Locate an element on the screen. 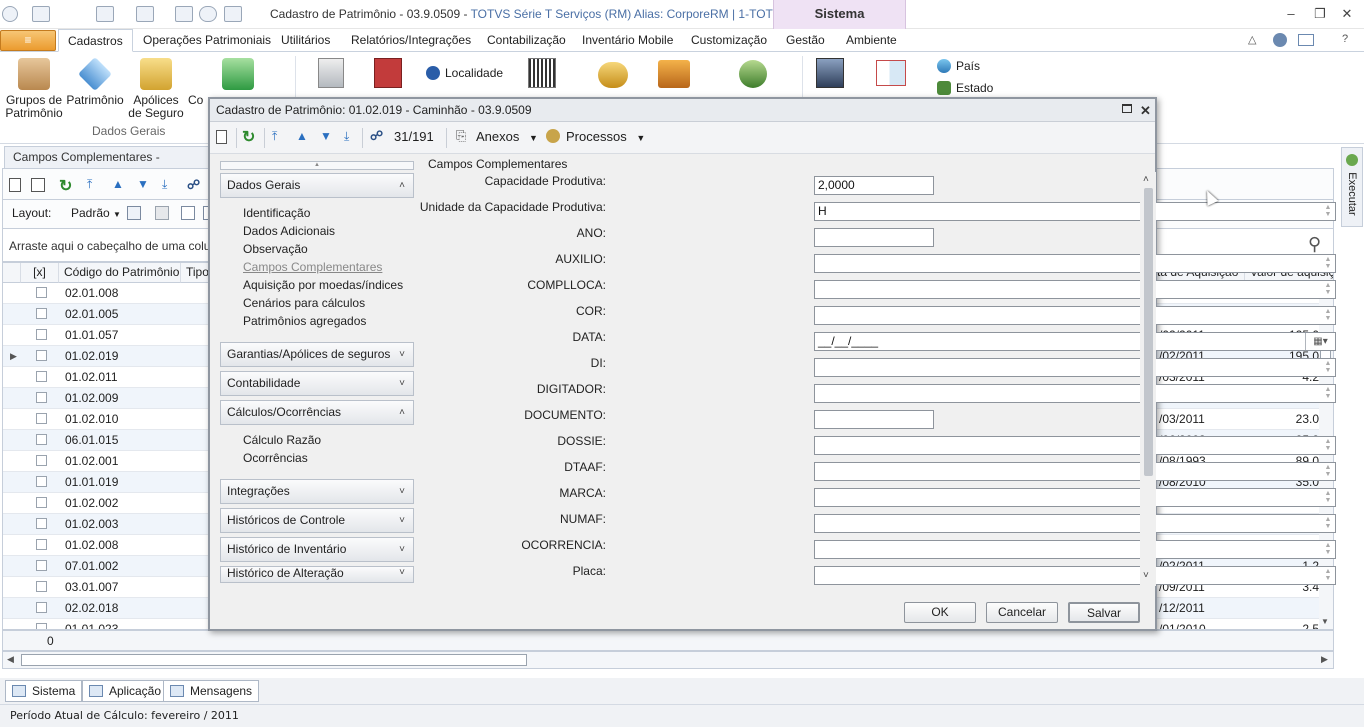 The image size is (1364, 727). help-question-icon: ? is located at coordinates (1345, 39).